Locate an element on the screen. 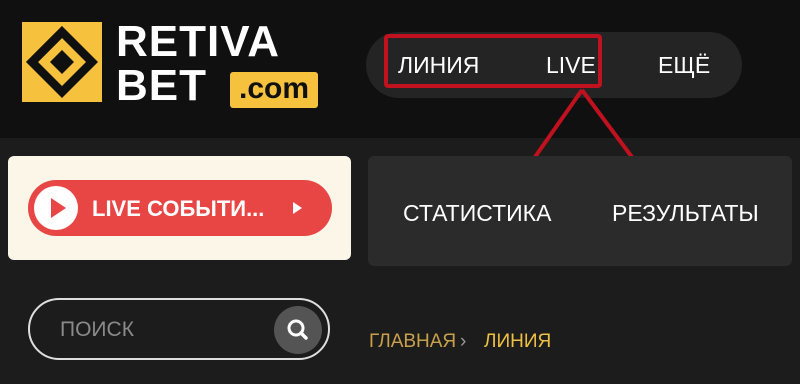 The height and width of the screenshot is (384, 800). sub-nav-results: РЕЗУЛЬТАТЫ is located at coordinates (685, 213).